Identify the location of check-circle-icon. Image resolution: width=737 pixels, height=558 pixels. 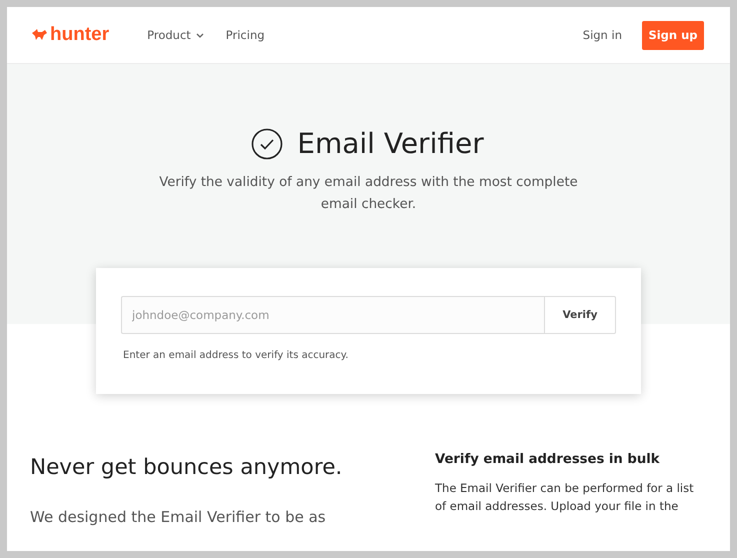
(267, 144).